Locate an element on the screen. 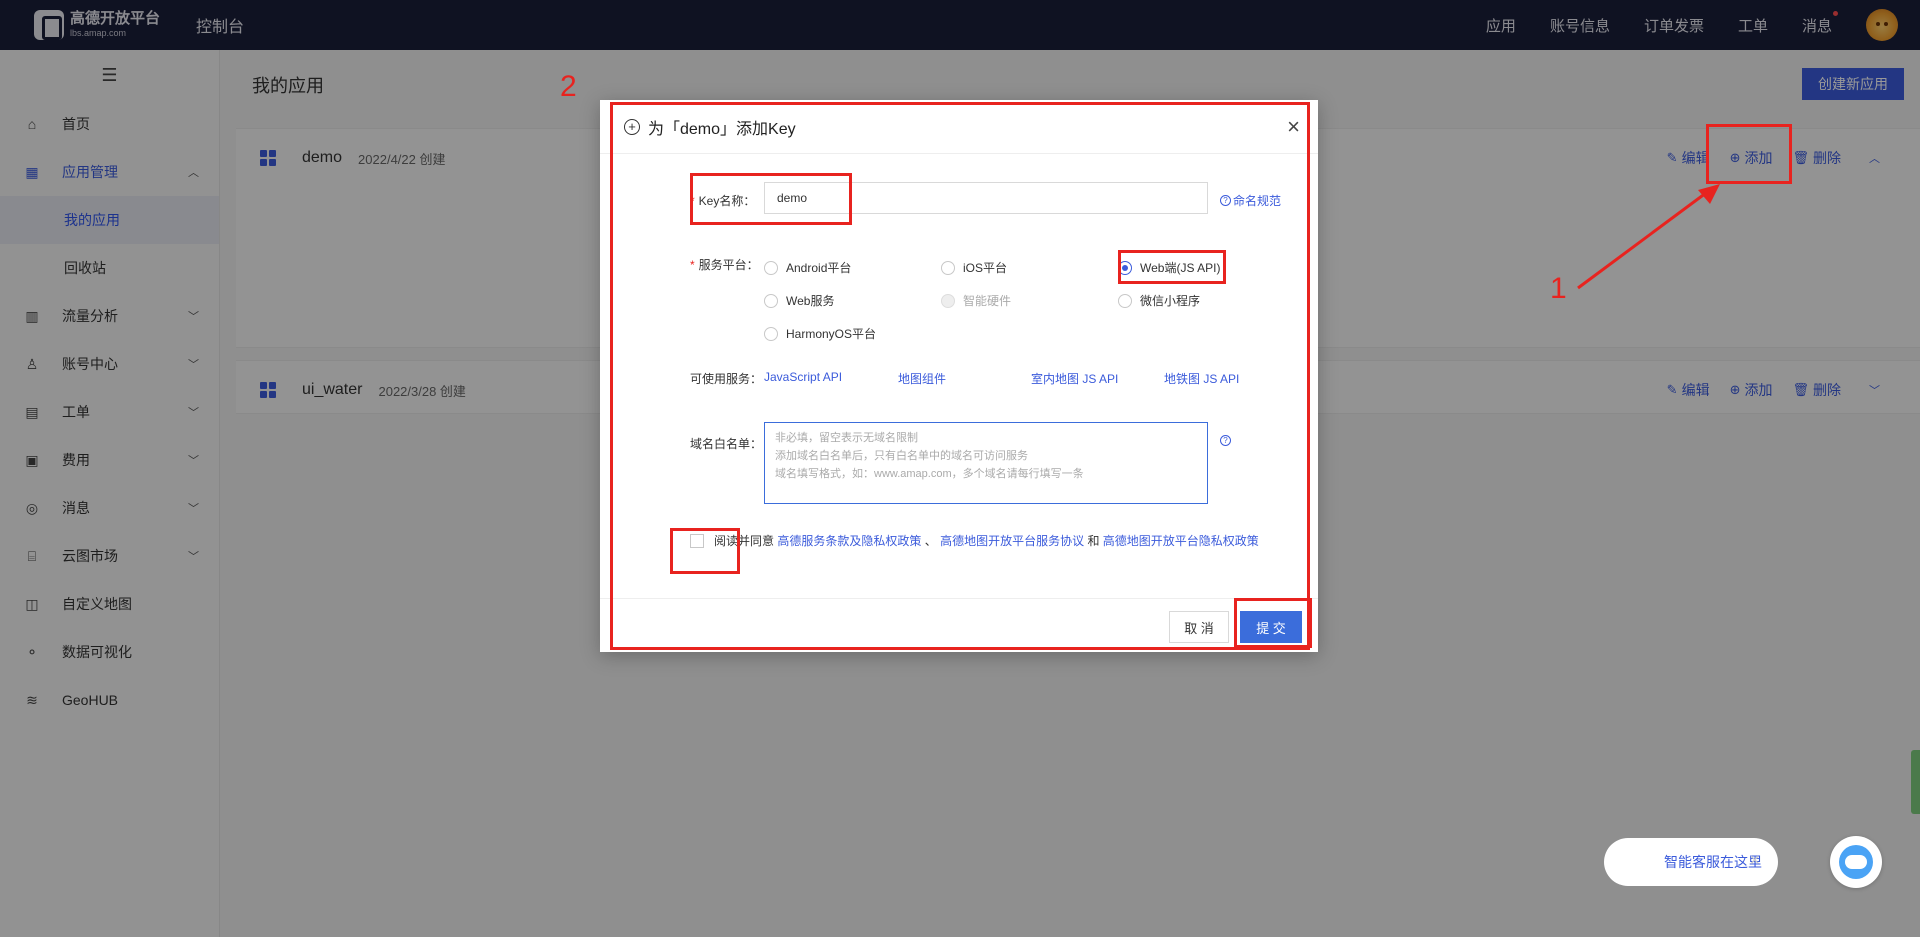 The image size is (1920, 937). annotation-box-add is located at coordinates (1749, 154).